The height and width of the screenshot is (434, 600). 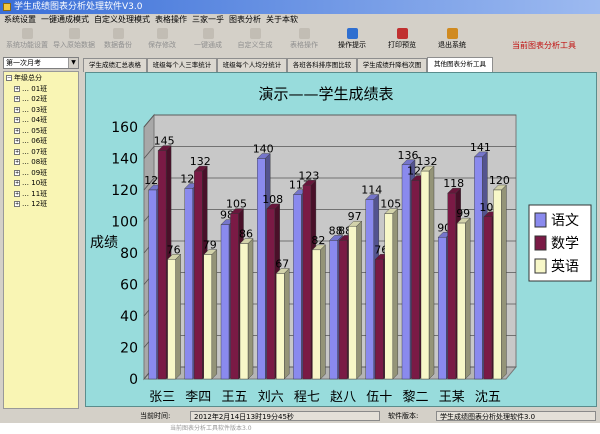 What do you see at coordinates (271, 397) in the screenshot?
I see `x-tick-label: 刘六` at bounding box center [271, 397].